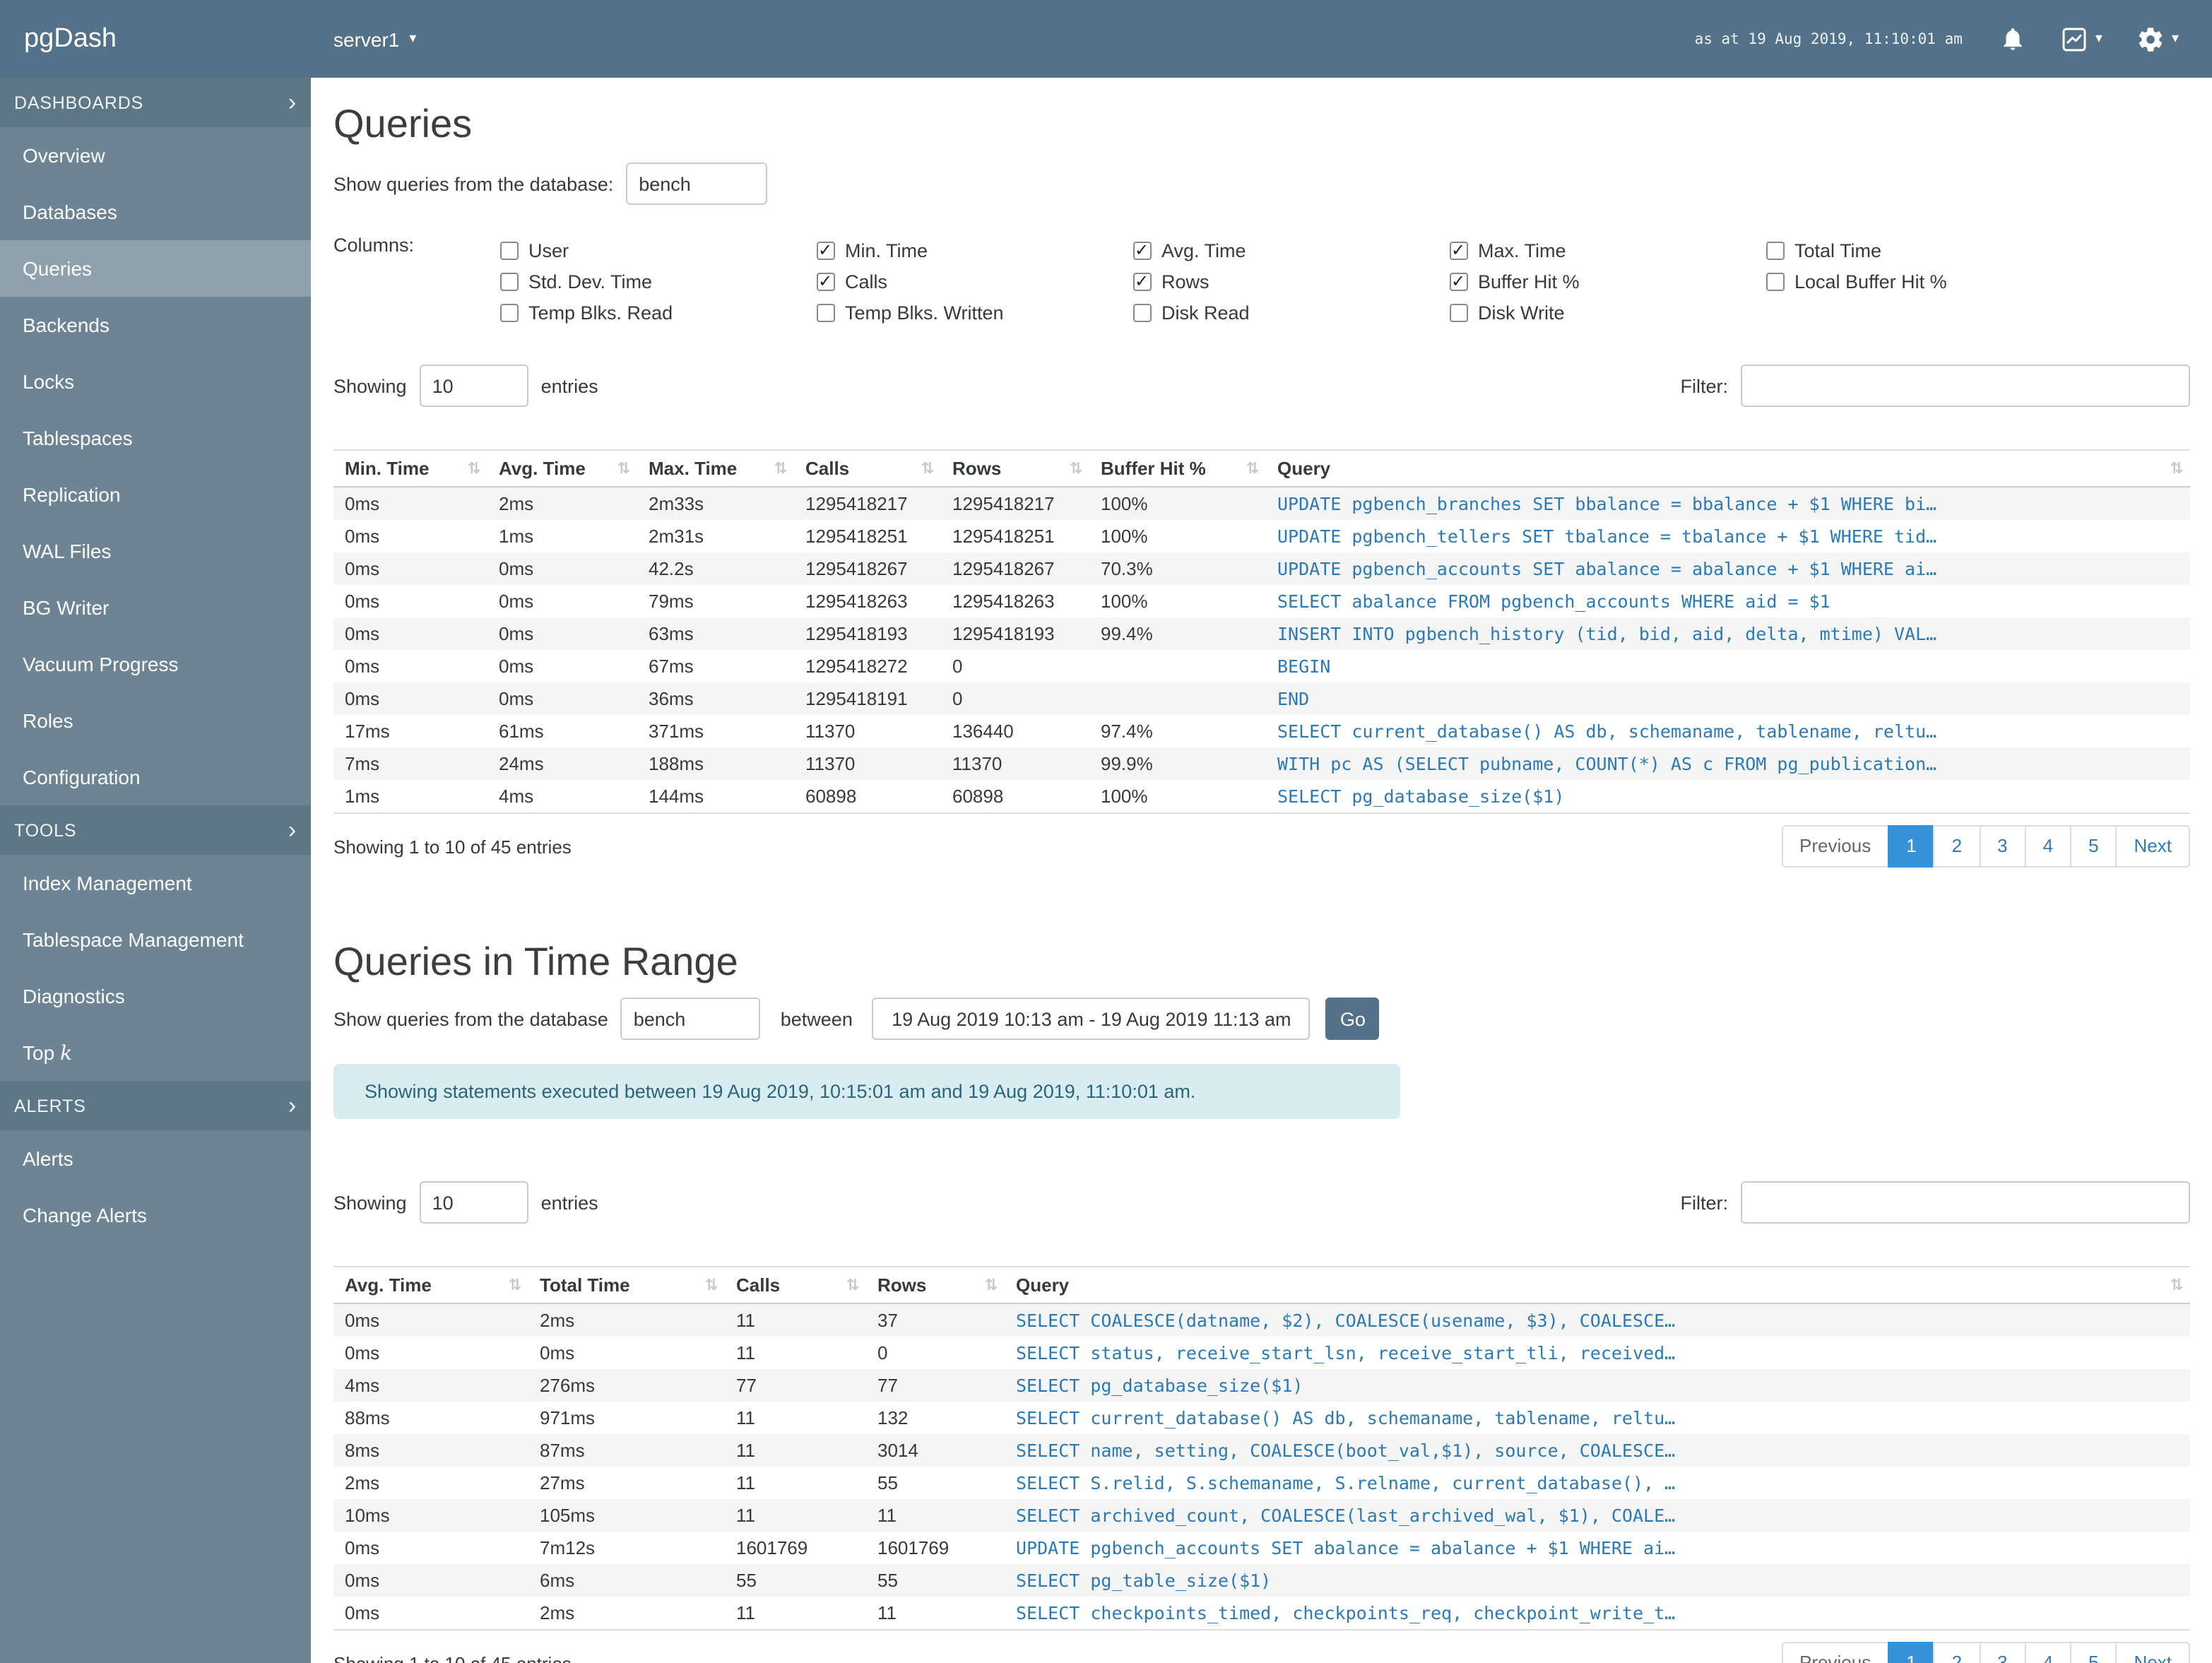  What do you see at coordinates (1459, 312) in the screenshot?
I see `checkbox-disk-write` at bounding box center [1459, 312].